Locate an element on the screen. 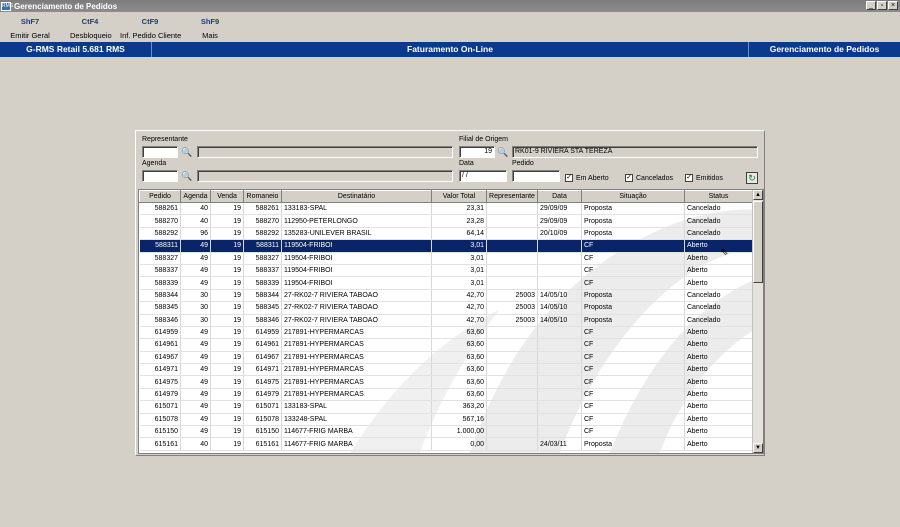  table-cell: 588339 is located at coordinates (262, 283).